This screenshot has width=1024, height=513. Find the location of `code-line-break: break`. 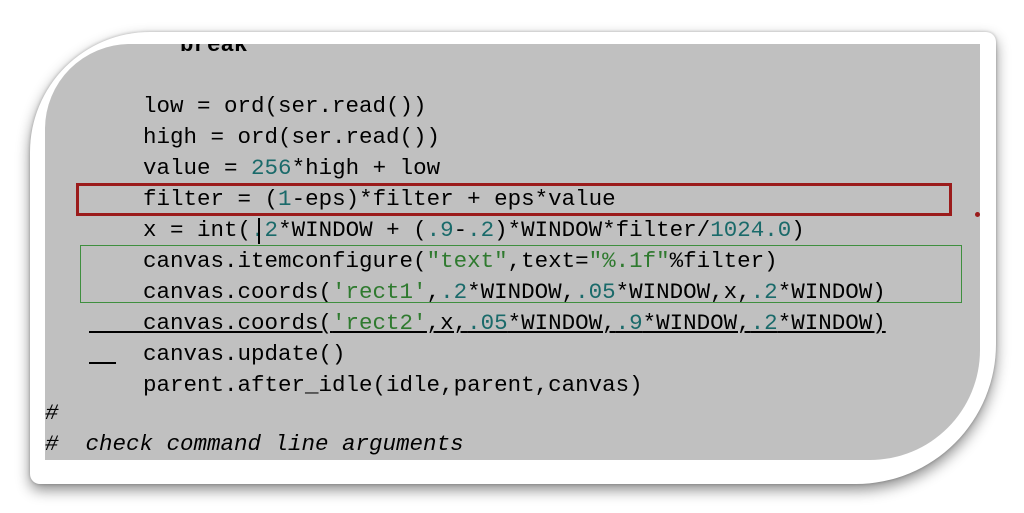

code-line-break: break is located at coordinates (214, 51).